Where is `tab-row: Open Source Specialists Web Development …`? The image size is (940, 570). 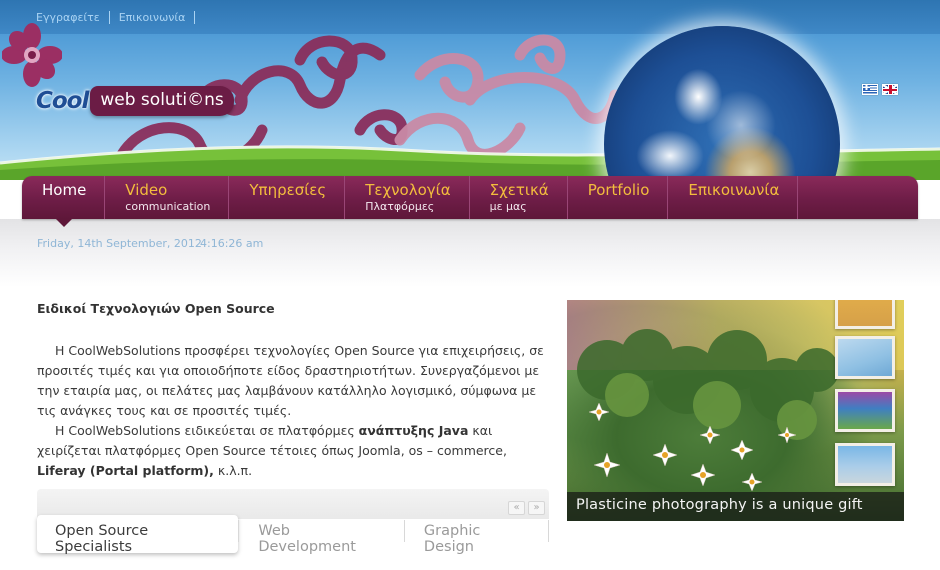 tab-row: Open Source Specialists Web Development … is located at coordinates (293, 535).